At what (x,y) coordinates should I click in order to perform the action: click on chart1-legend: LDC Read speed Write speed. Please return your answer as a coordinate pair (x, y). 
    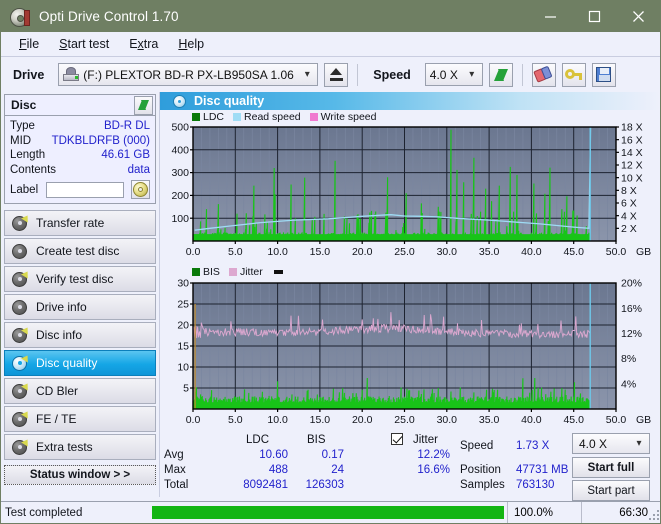
    Looking at the image, I should click on (410, 116).